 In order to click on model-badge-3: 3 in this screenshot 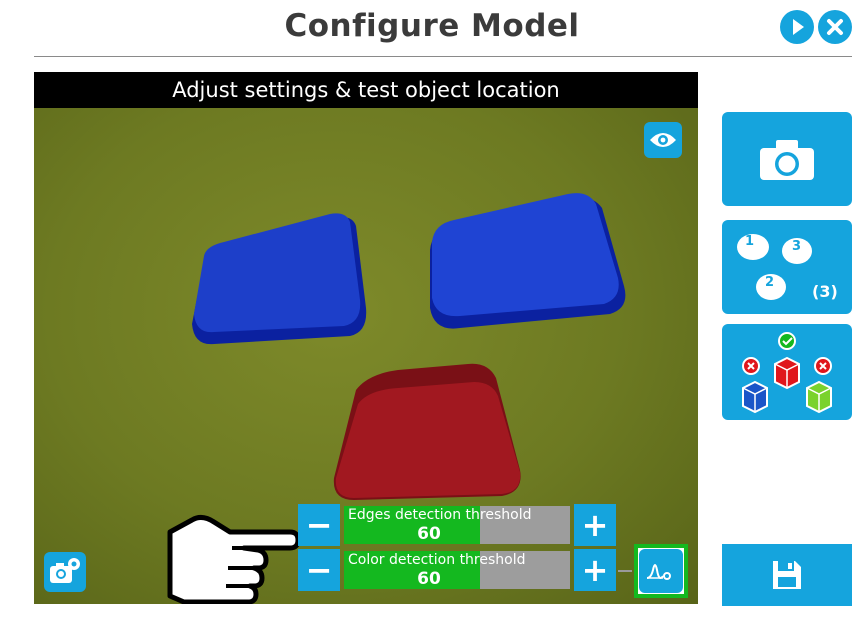, I will do `click(797, 246)`.